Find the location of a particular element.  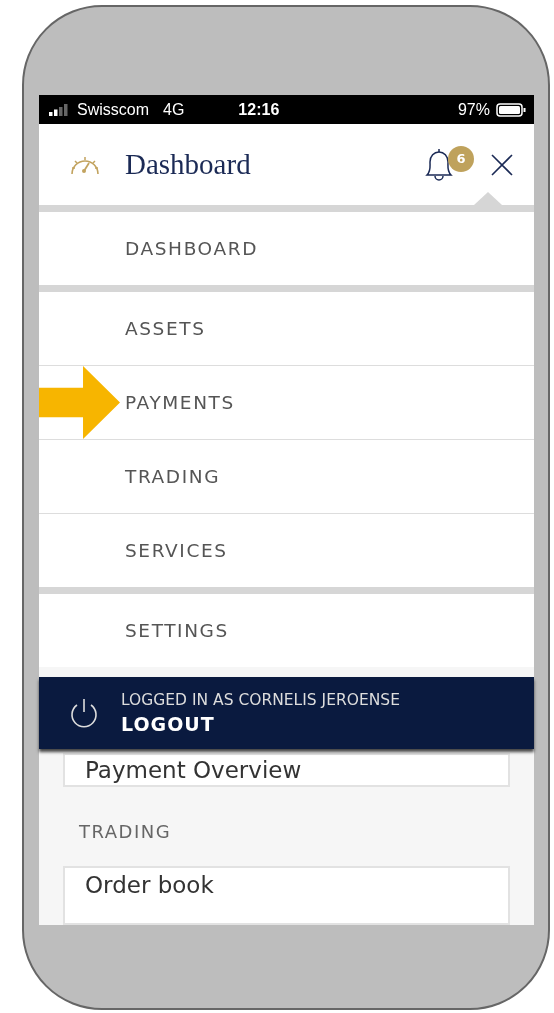

menu-row: SERVICES is located at coordinates (286, 550).